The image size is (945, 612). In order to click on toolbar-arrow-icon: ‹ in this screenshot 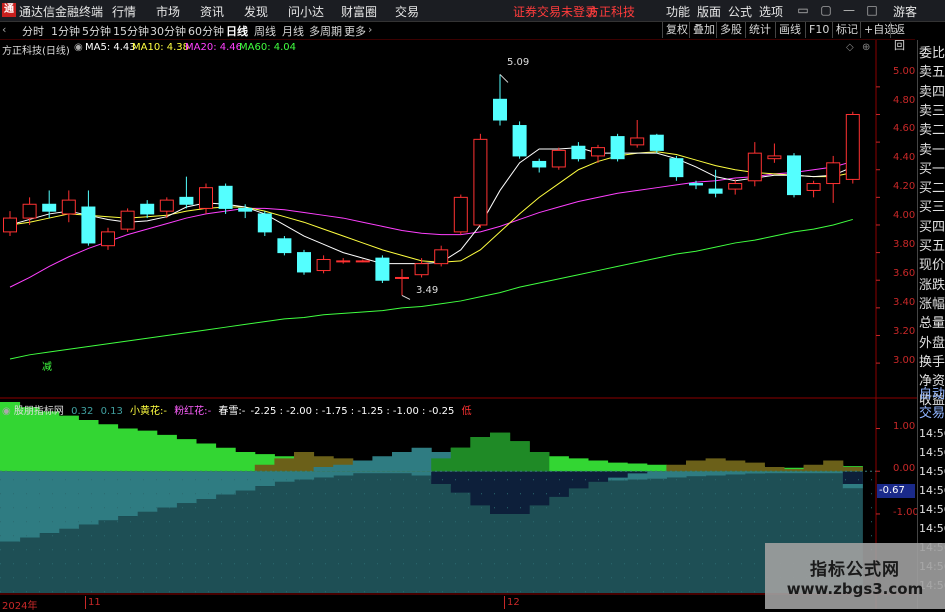, I will do `click(4, 29)`.